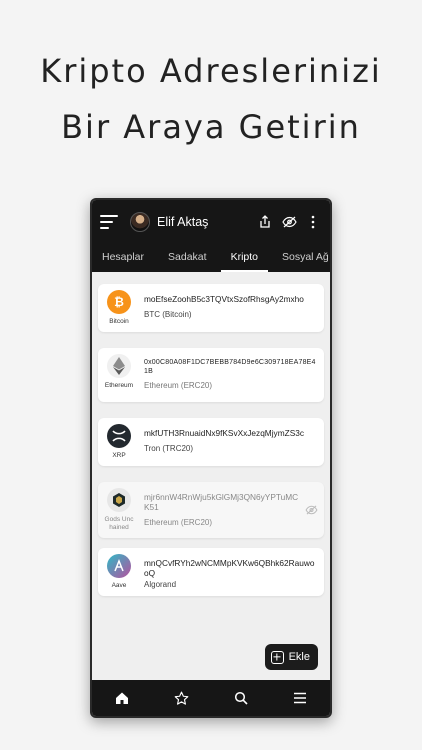 The image size is (422, 750). What do you see at coordinates (211, 698) in the screenshot?
I see `bottom-nav` at bounding box center [211, 698].